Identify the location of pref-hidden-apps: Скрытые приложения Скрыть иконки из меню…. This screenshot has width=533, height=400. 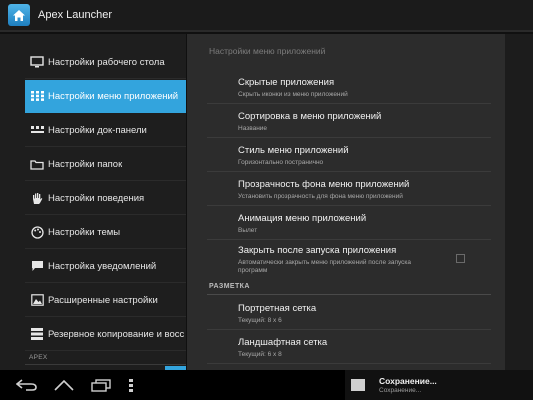
(349, 88).